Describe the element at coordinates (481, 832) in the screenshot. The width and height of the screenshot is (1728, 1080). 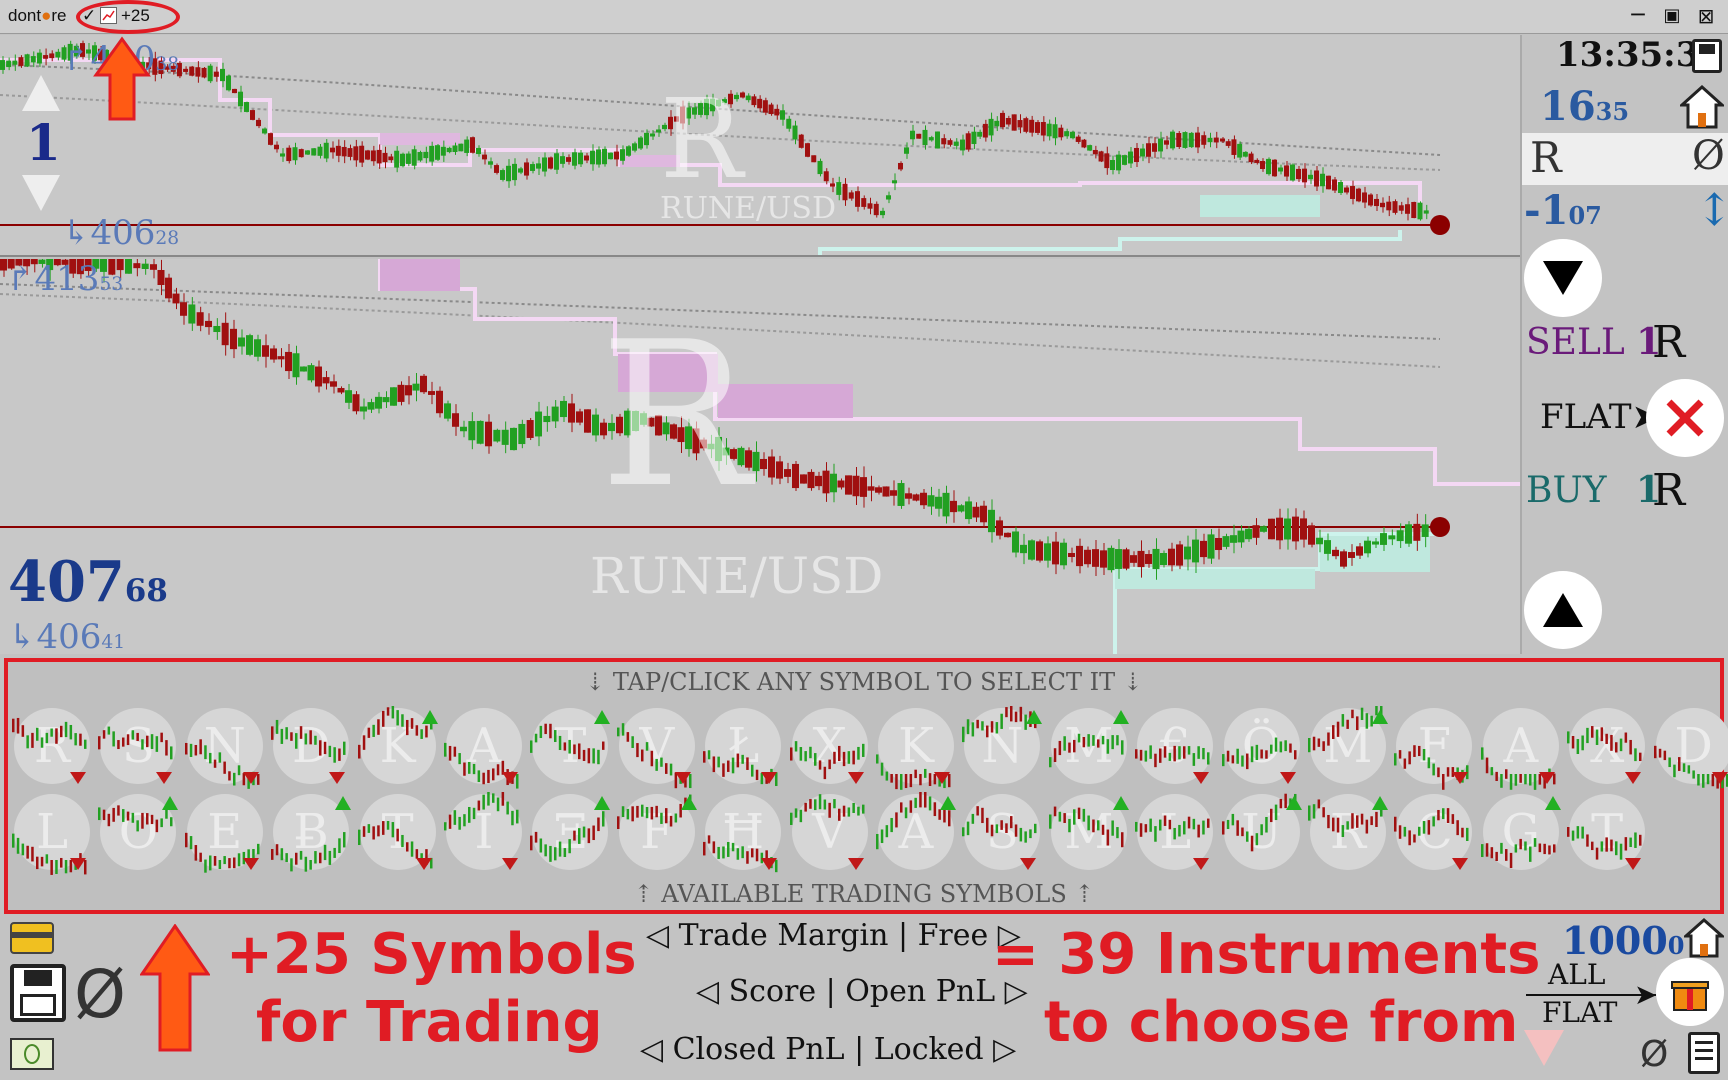
I see `symbol-tile: I` at that location.